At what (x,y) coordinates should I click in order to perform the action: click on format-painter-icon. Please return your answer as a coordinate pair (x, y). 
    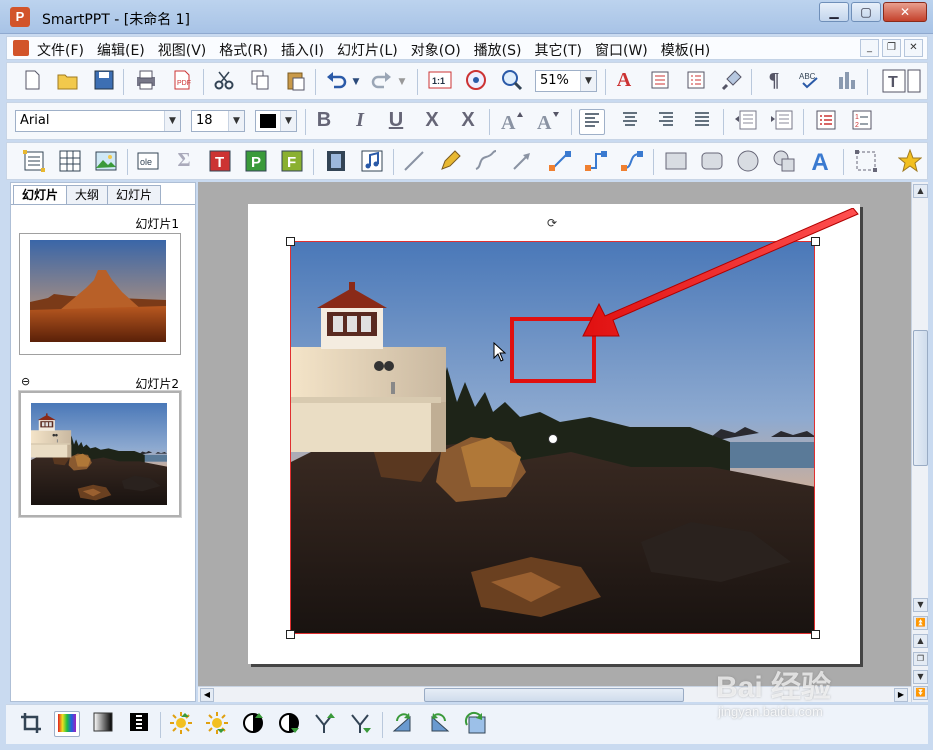
    Looking at the image, I should click on (732, 82).